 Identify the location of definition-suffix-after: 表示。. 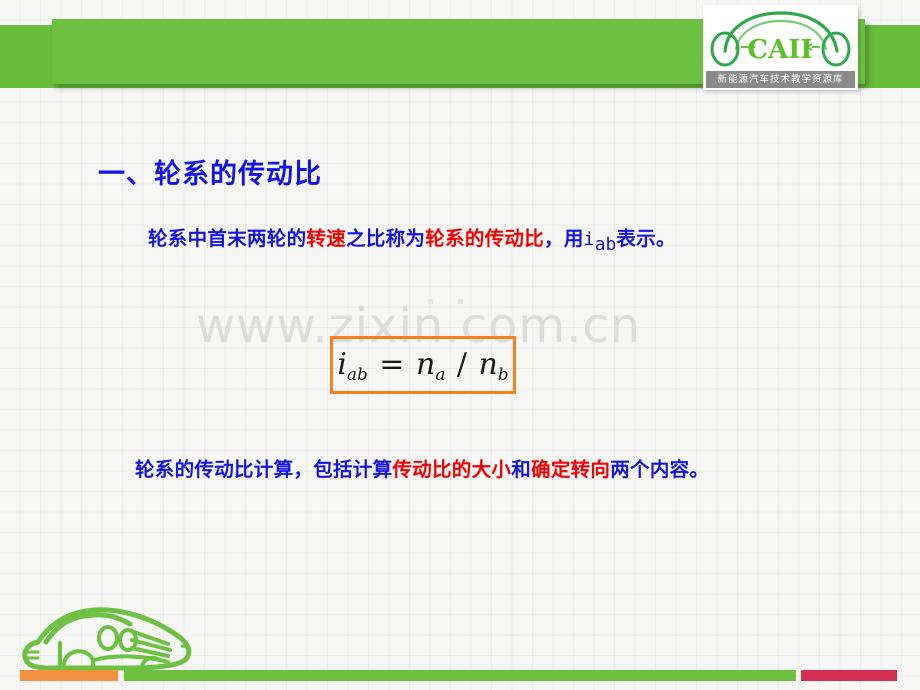
(646, 238).